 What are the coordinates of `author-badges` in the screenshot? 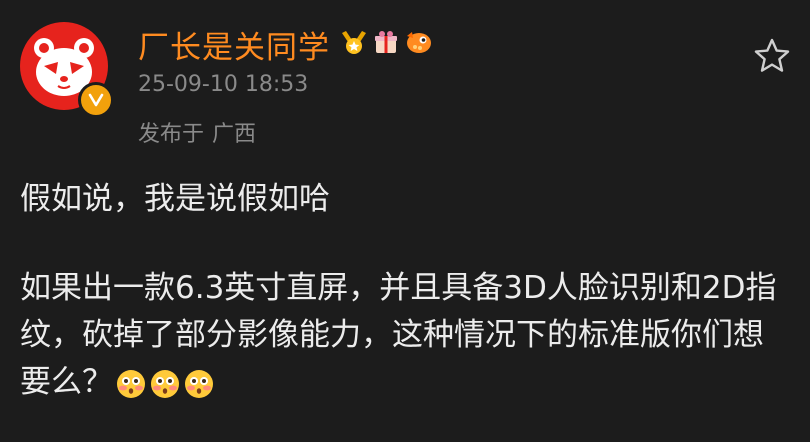 It's located at (389, 44).